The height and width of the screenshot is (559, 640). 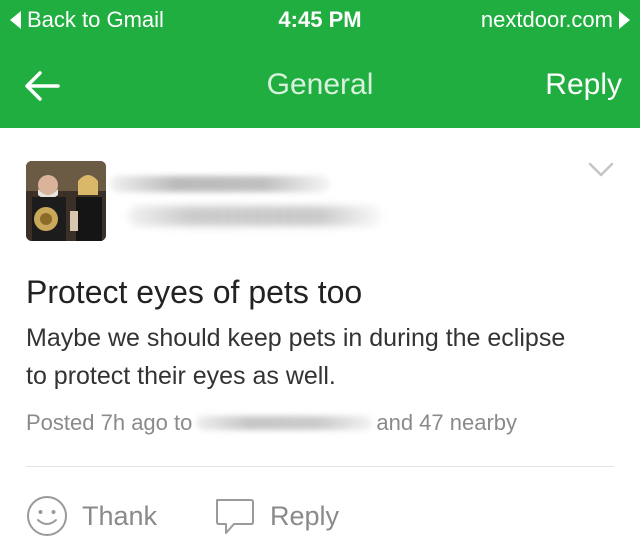 I want to click on avatar-photo, so click(x=66, y=201).